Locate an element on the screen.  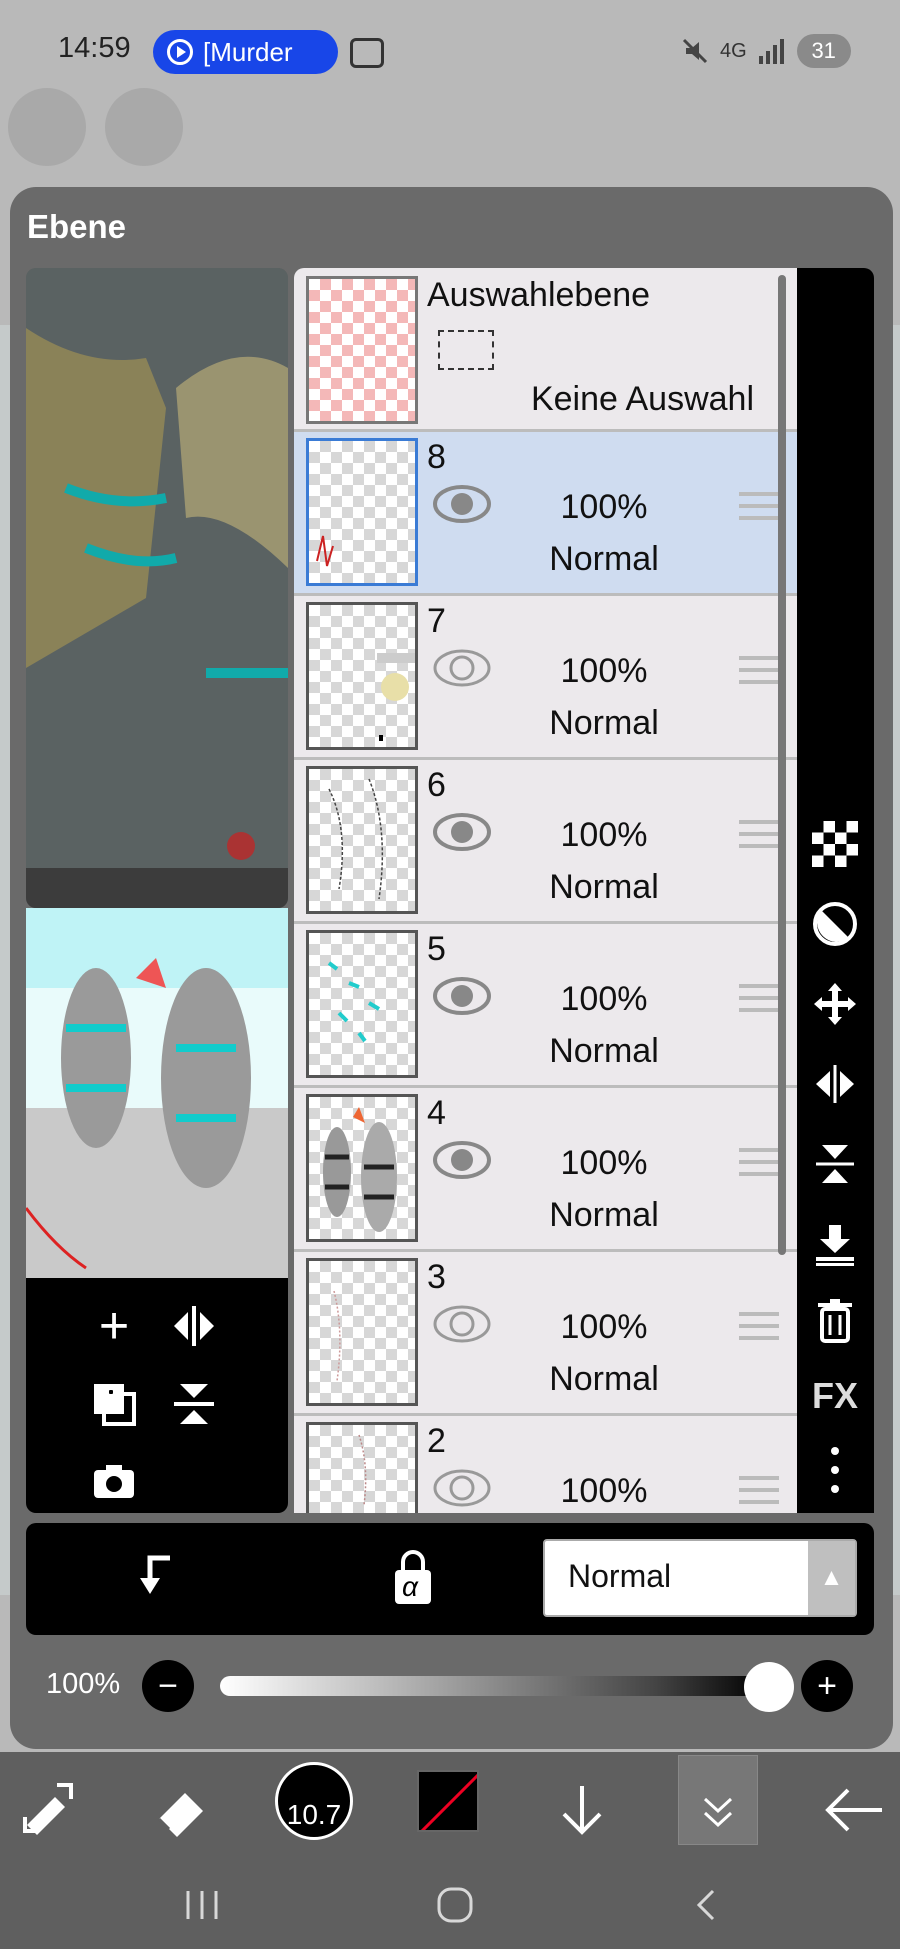
layers-panel-button is located at coordinates (718, 1810).